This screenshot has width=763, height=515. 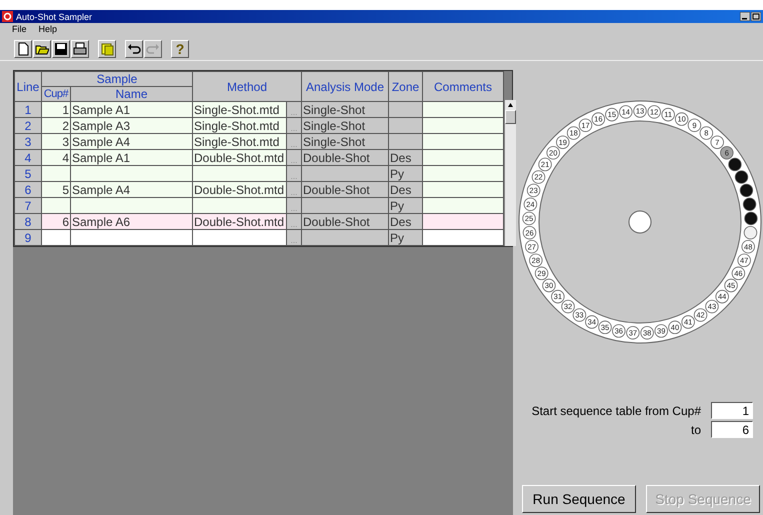 What do you see at coordinates (28, 190) in the screenshot?
I see `row-number: 6` at bounding box center [28, 190].